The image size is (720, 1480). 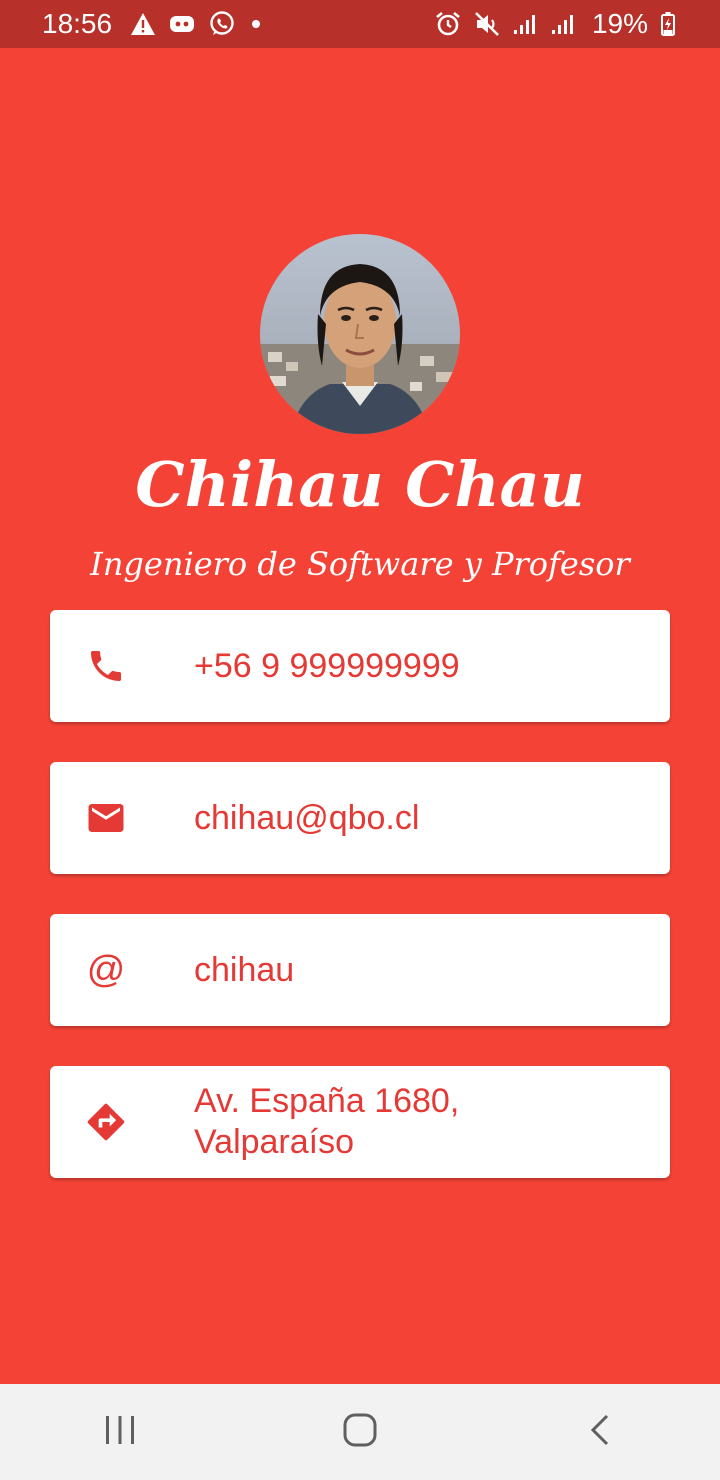 I want to click on status-left: 18:56, so click(x=153, y=24).